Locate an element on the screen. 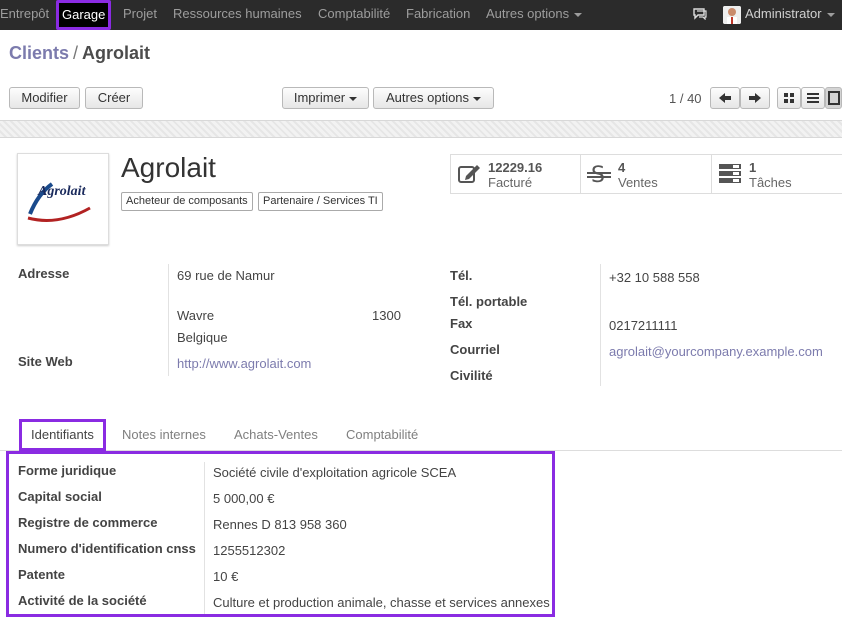  user-avatar is located at coordinates (732, 15).